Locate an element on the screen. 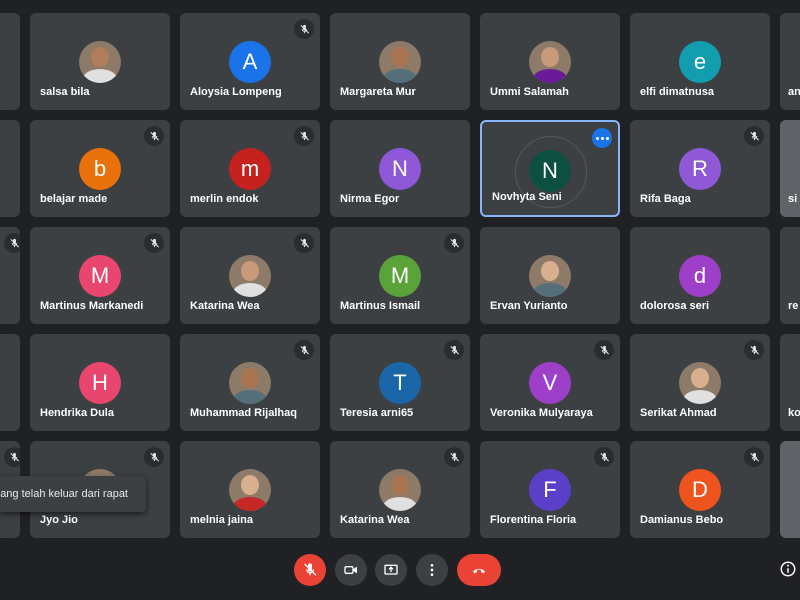 The image size is (800, 600). more-options-button is located at coordinates (432, 570).